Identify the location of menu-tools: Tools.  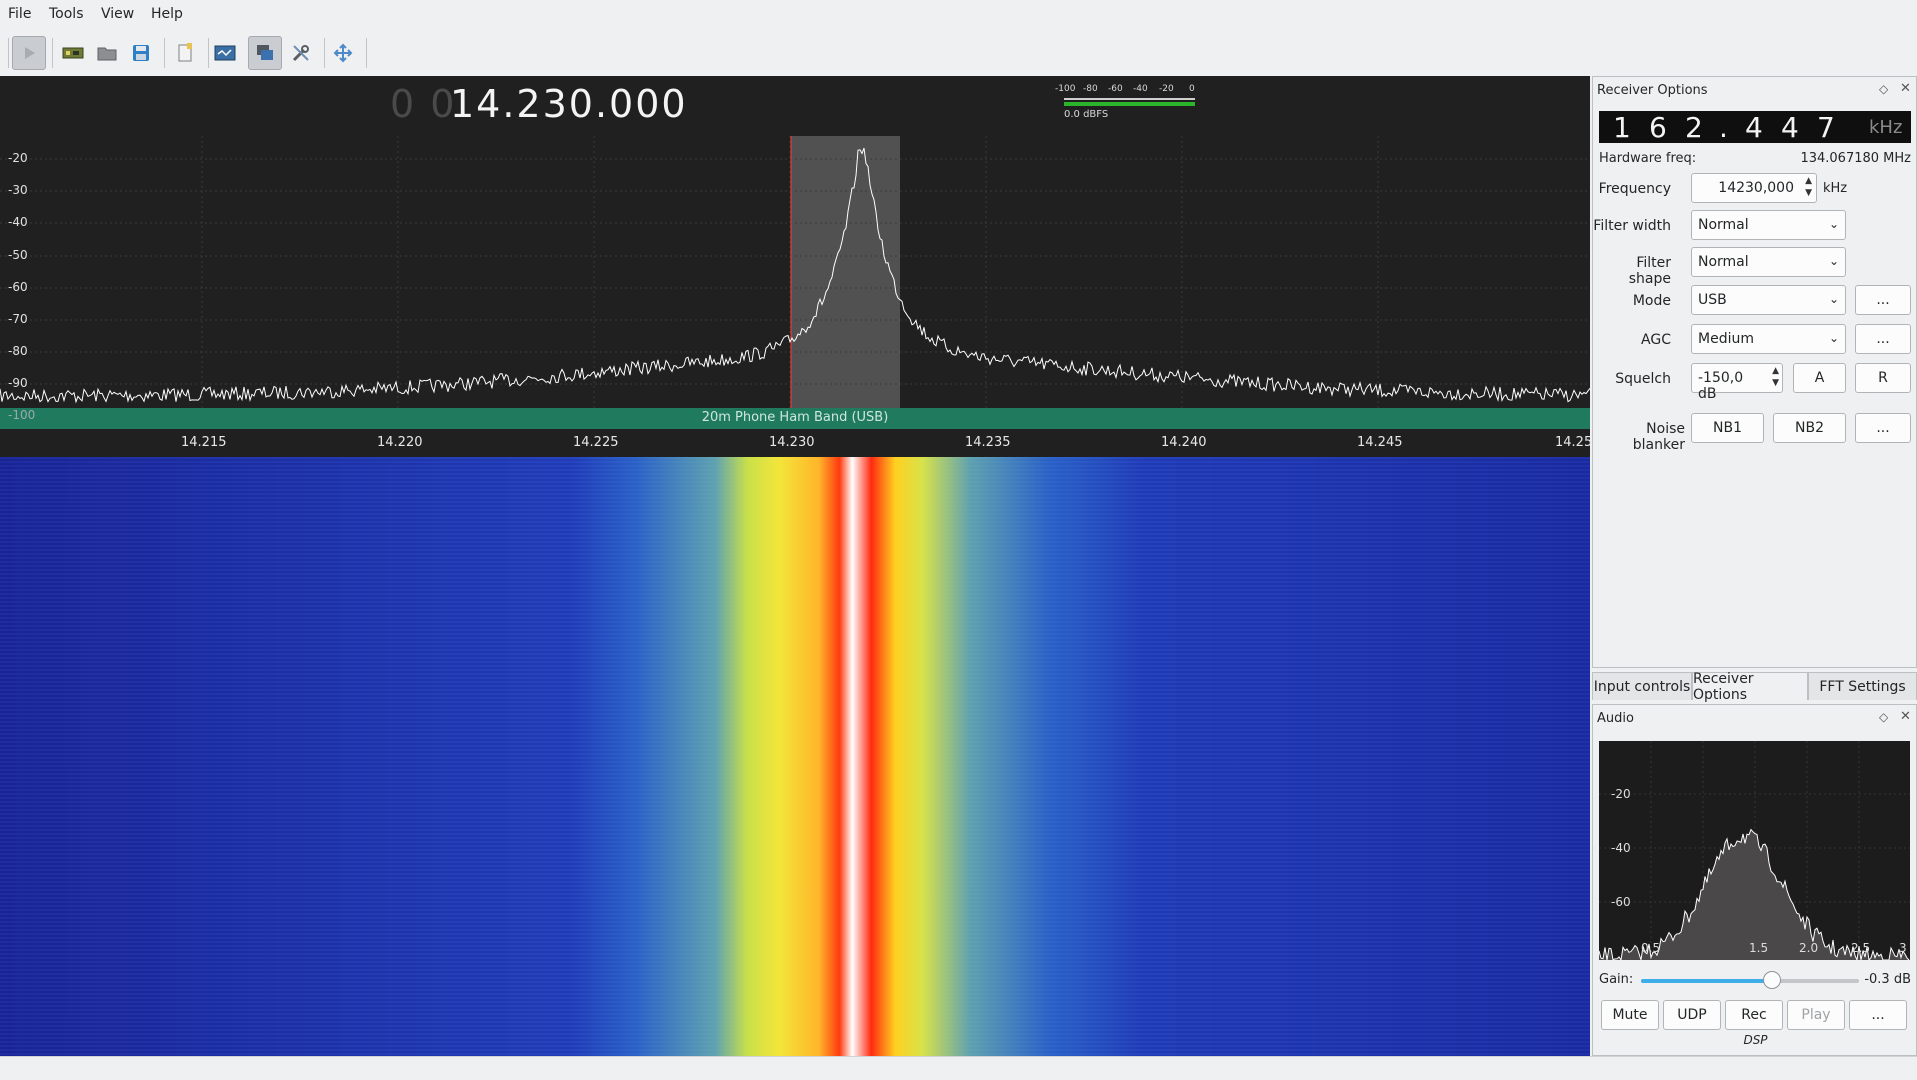
(66, 14).